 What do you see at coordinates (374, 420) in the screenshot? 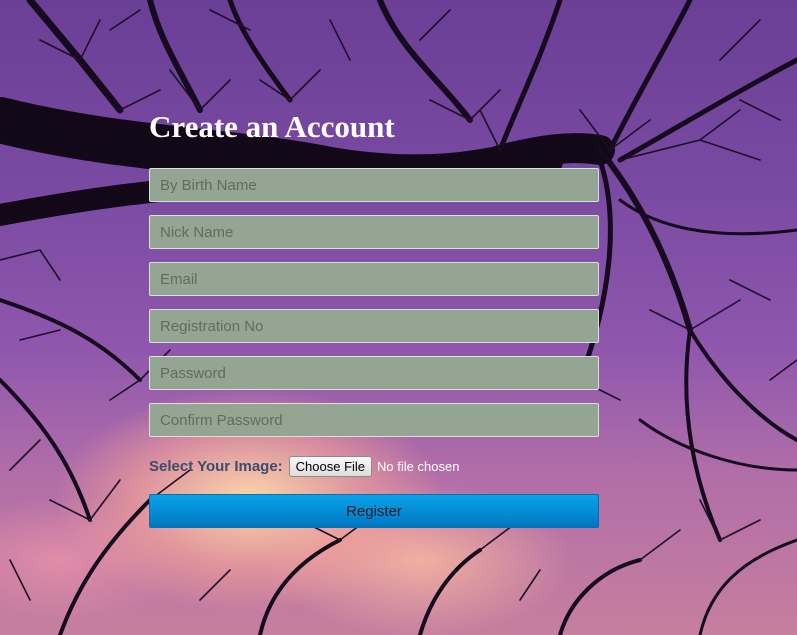
I see `confirm-password-input` at bounding box center [374, 420].